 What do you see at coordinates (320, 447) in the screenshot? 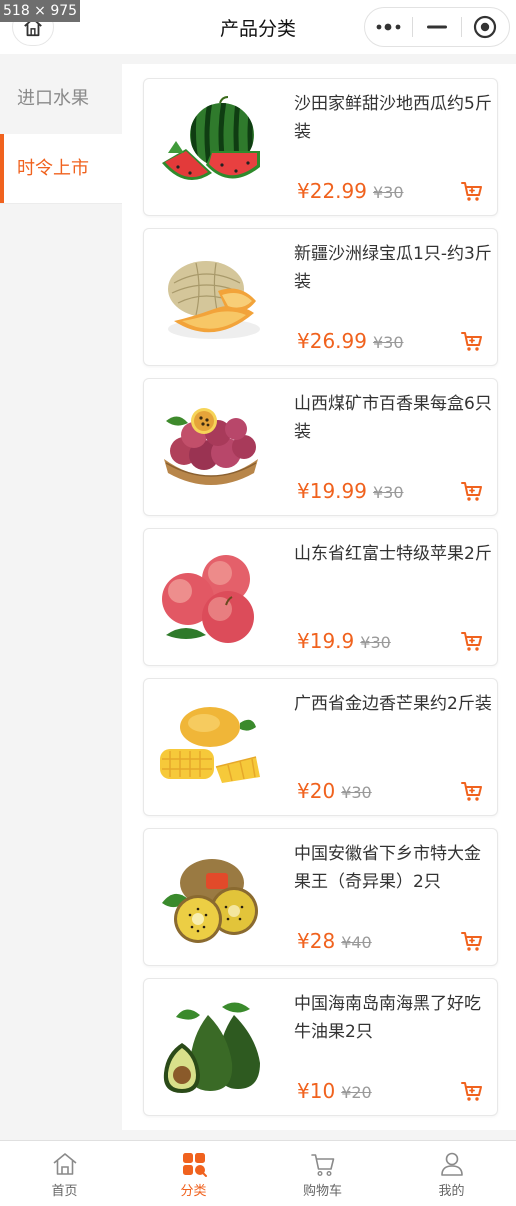
I see `product-card: 山西煤矿市百香果每盒6只装 ¥19.99 ¥30` at bounding box center [320, 447].